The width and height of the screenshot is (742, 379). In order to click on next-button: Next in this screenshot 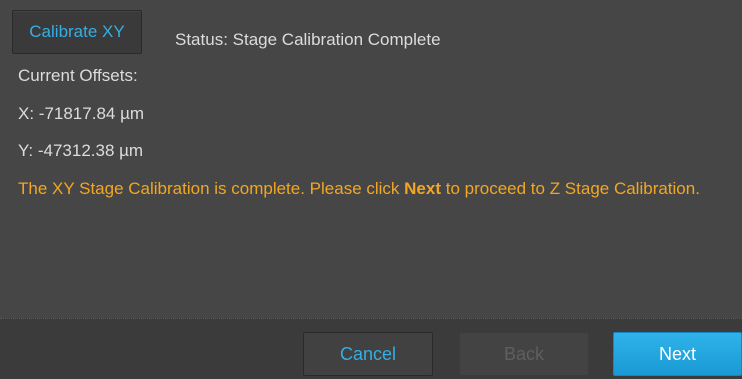, I will do `click(677, 354)`.